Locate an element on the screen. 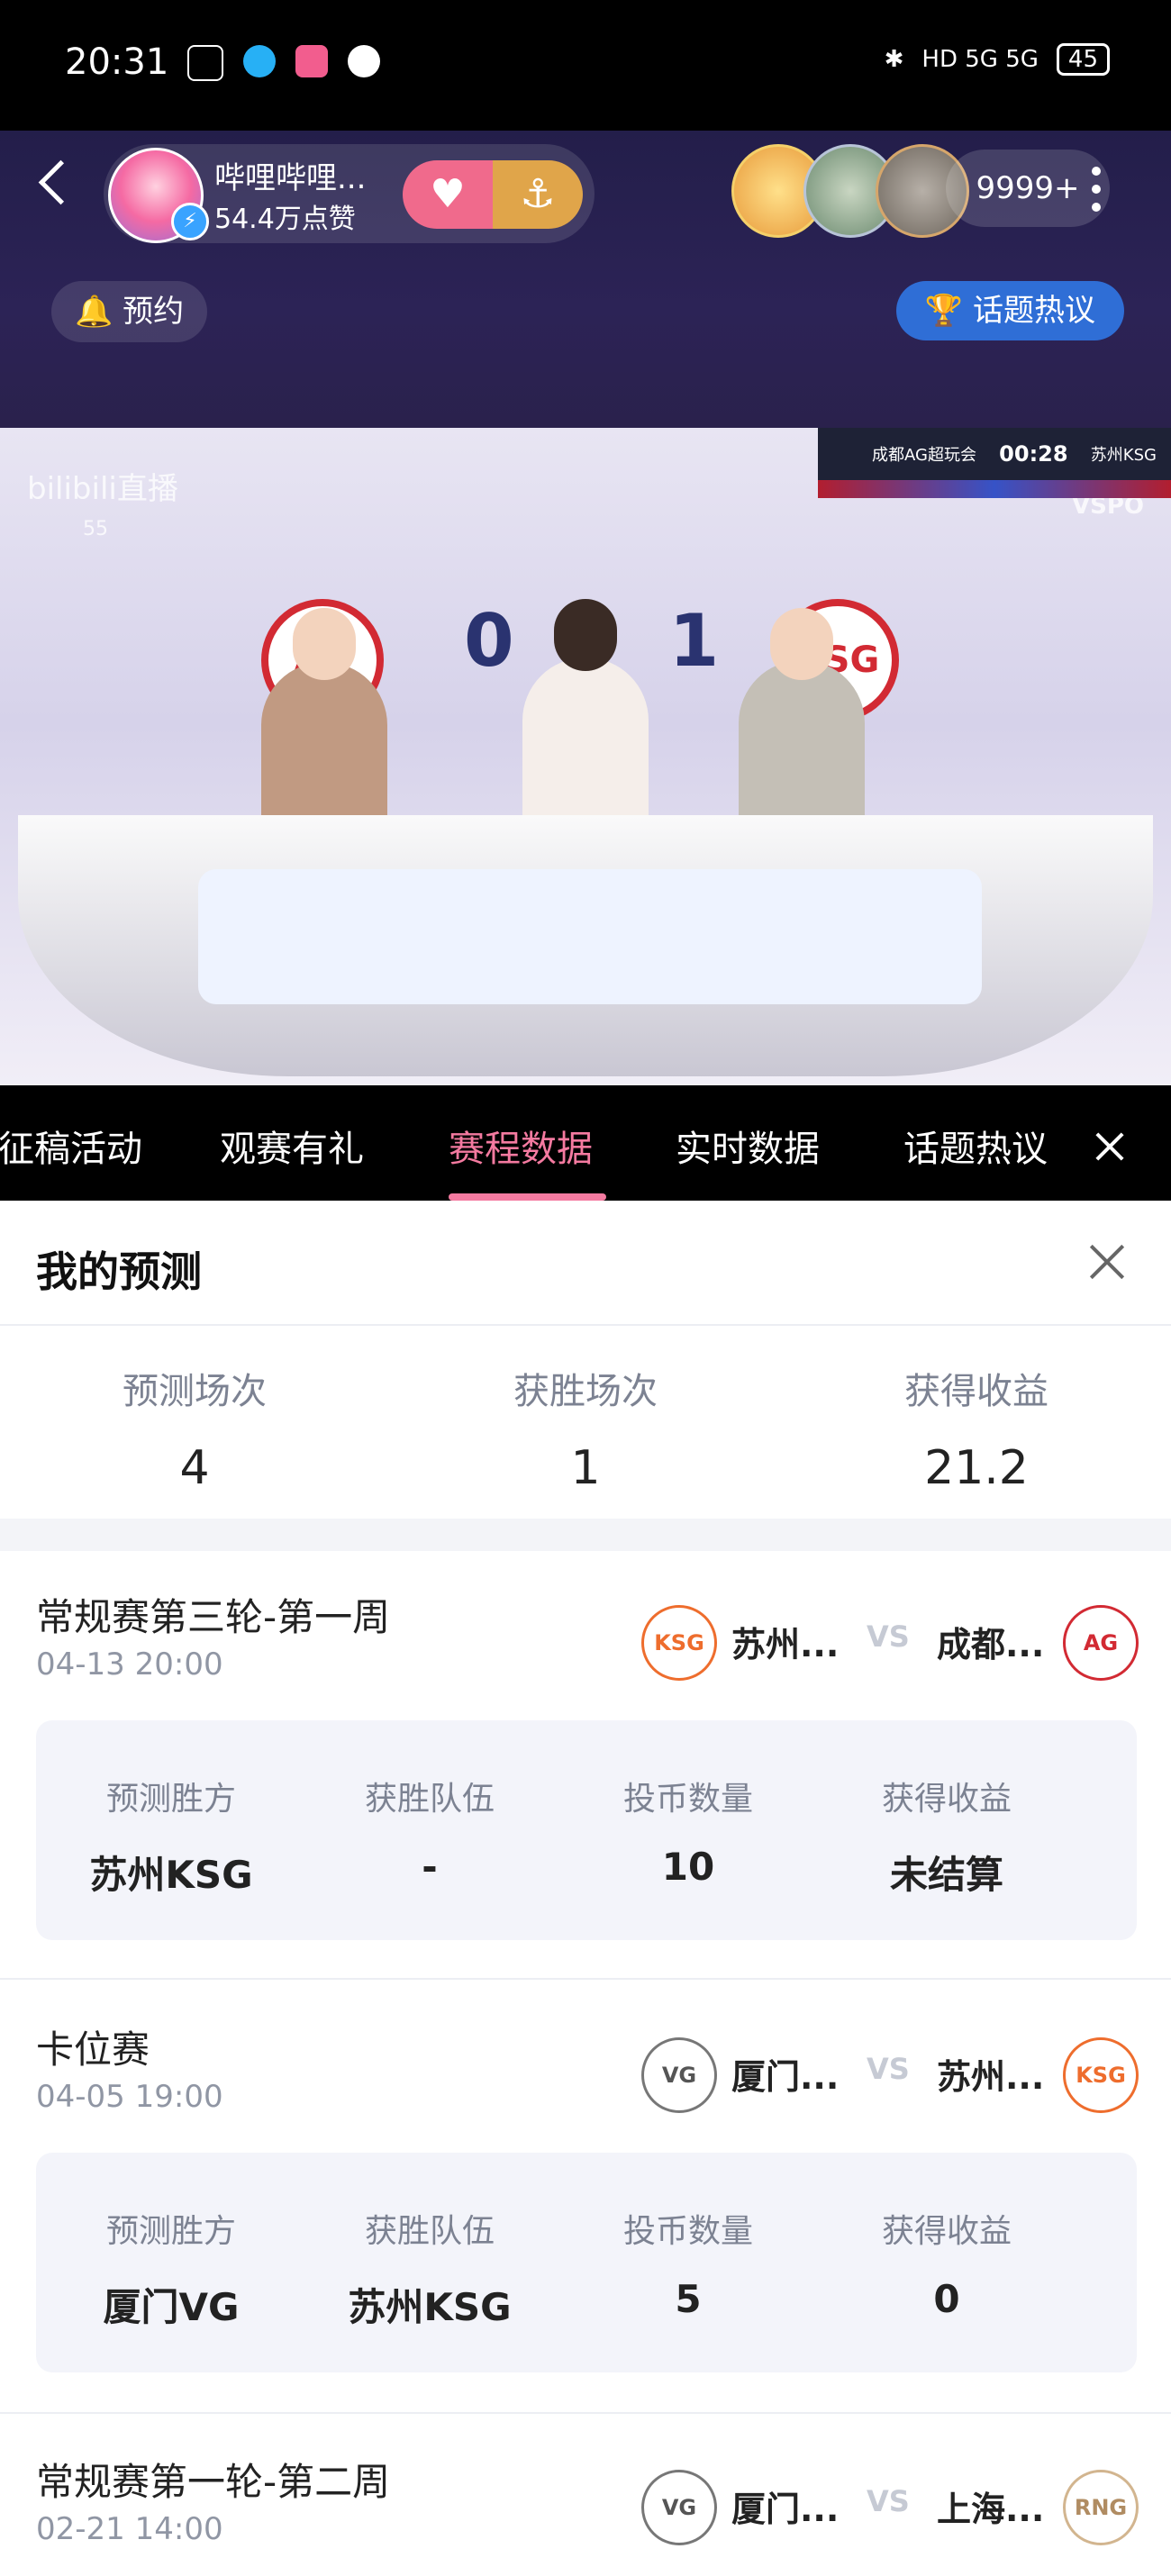  tab-bar: 征稿活动 观赛有礼 赛程数据 实时数据 话题热议 is located at coordinates (585, 1143).